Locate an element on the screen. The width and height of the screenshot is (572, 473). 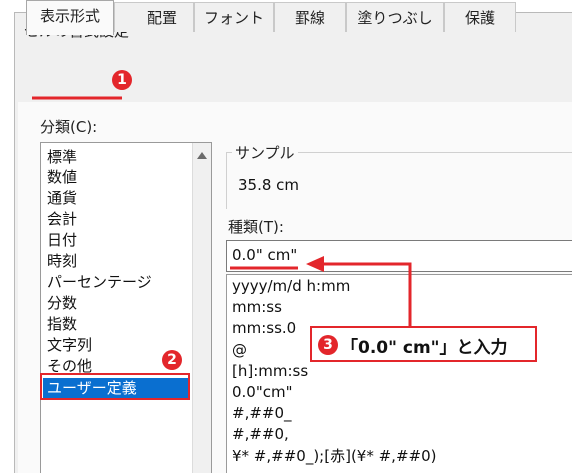
selected-highlight-box is located at coordinates (115, 386).